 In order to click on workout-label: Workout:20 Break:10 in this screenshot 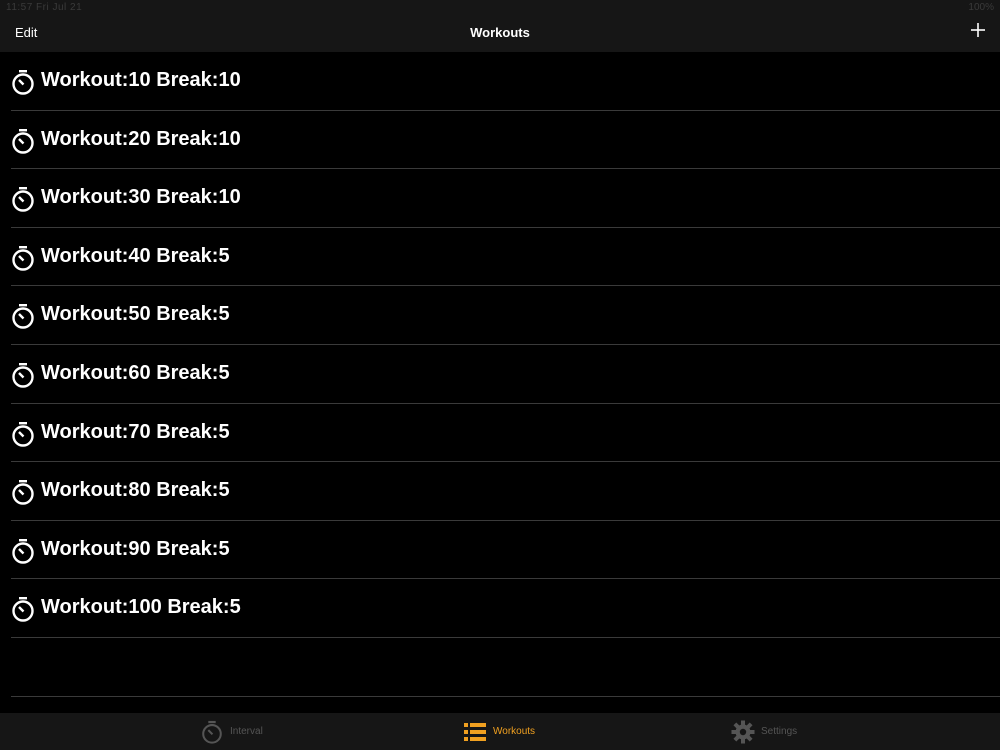, I will do `click(141, 138)`.